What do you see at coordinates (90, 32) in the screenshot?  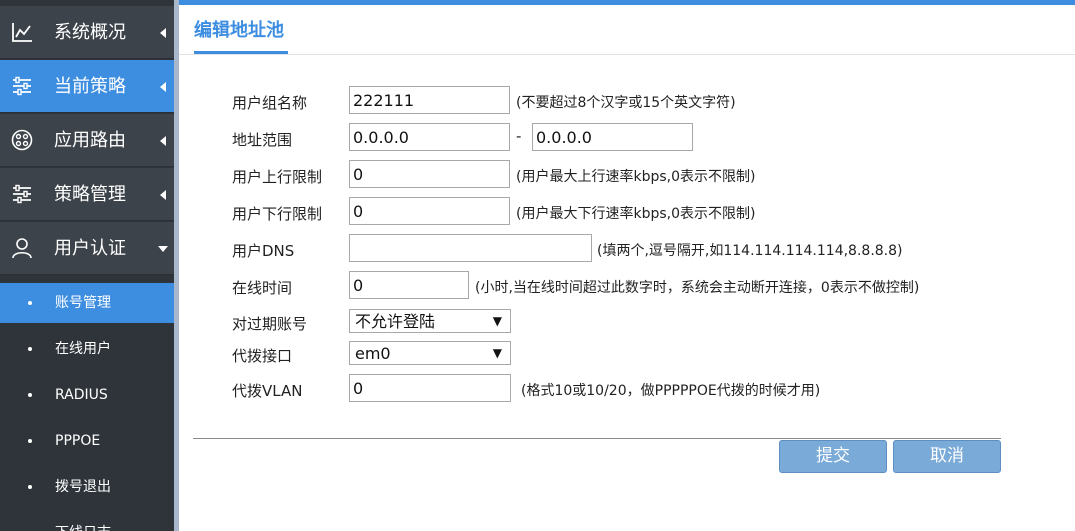 I see `sidebar-menu-label: 系统概况` at bounding box center [90, 32].